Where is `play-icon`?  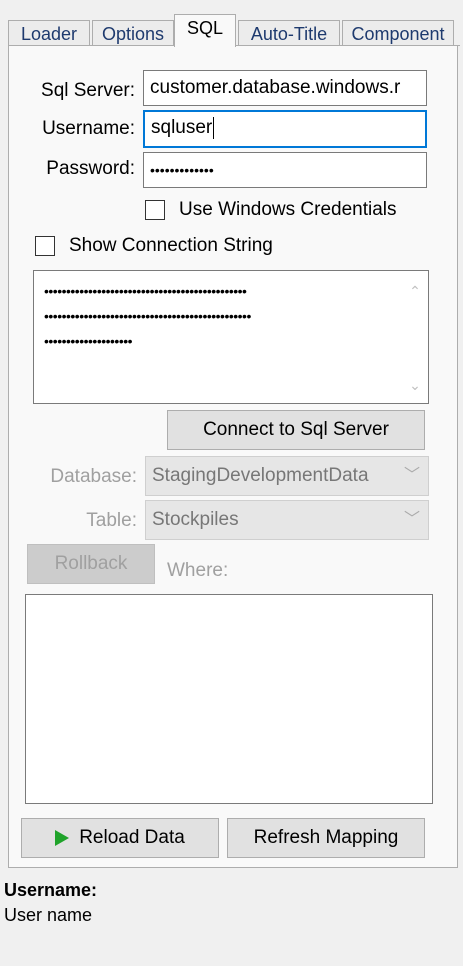 play-icon is located at coordinates (62, 837).